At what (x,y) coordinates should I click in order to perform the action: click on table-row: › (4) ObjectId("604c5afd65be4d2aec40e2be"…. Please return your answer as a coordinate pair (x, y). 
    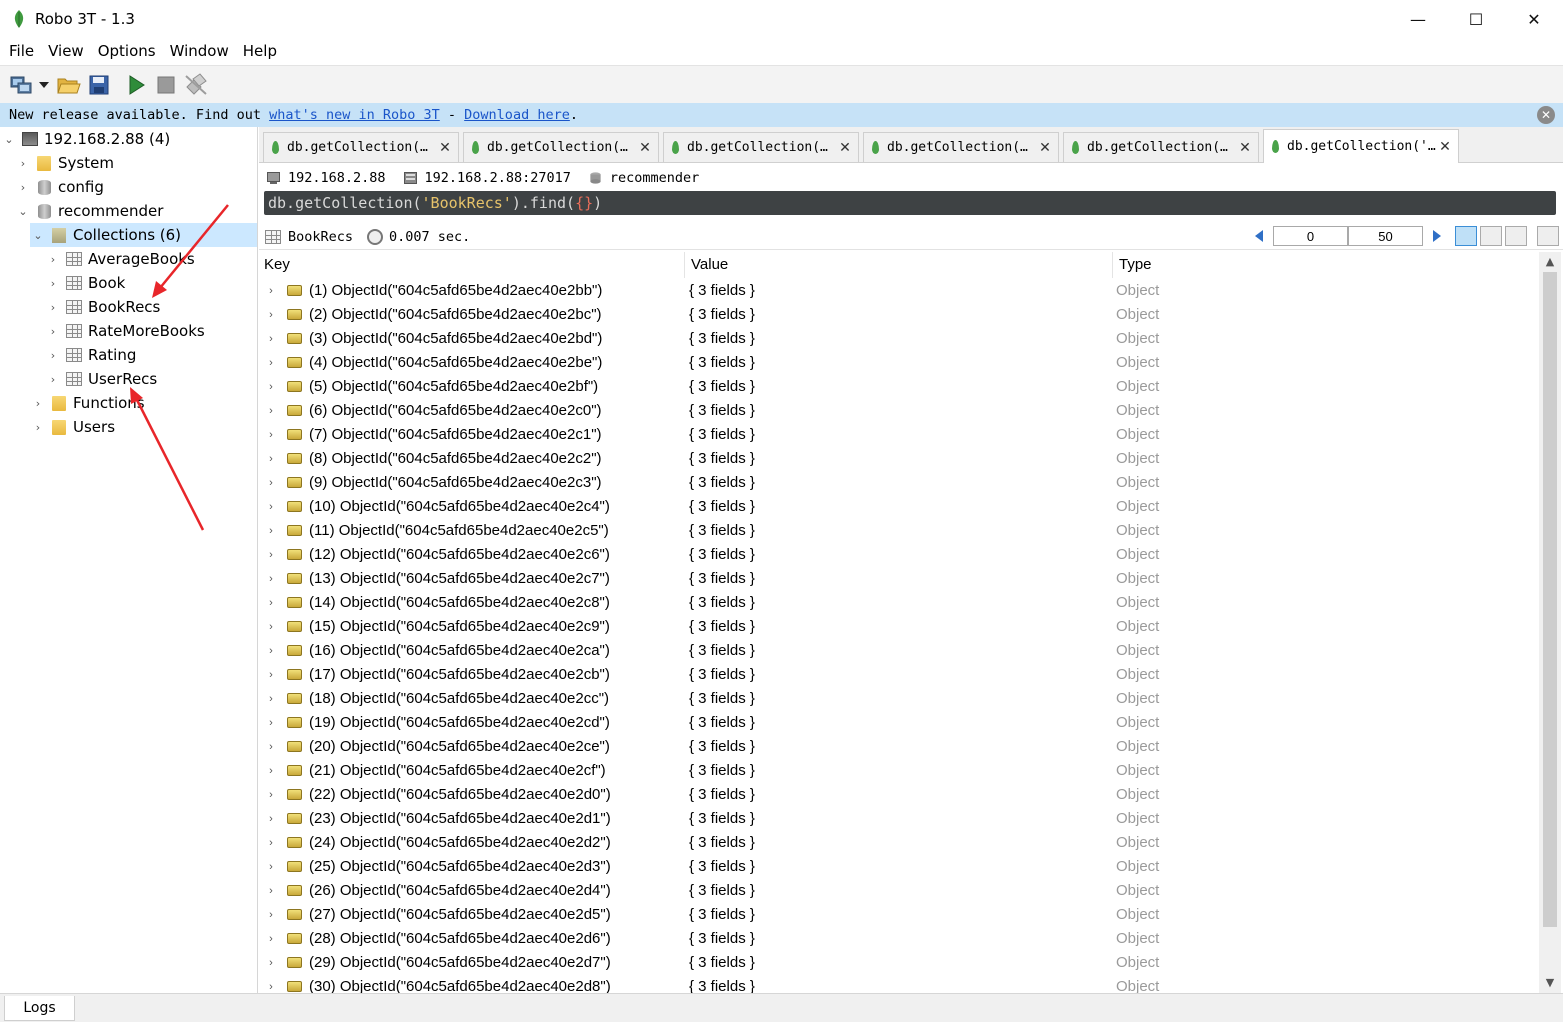
    Looking at the image, I should click on (899, 363).